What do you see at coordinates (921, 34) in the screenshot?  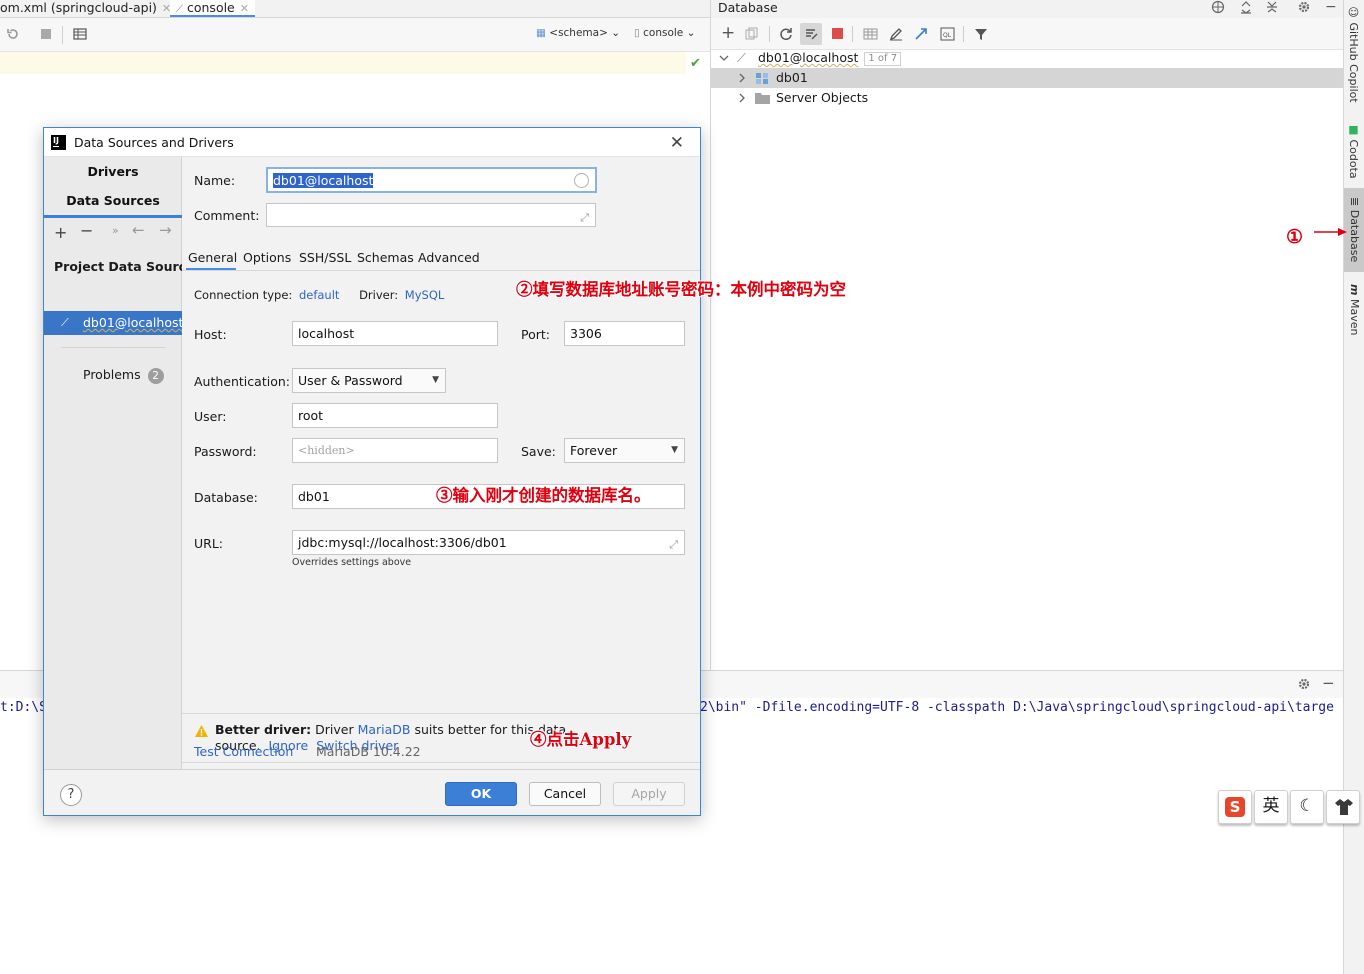 I see `jump-icon` at bounding box center [921, 34].